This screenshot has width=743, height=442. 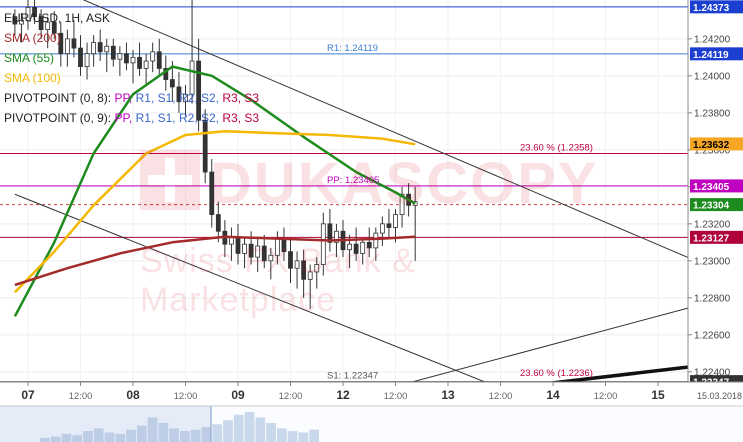 I want to click on navigator-window, so click(x=105, y=424).